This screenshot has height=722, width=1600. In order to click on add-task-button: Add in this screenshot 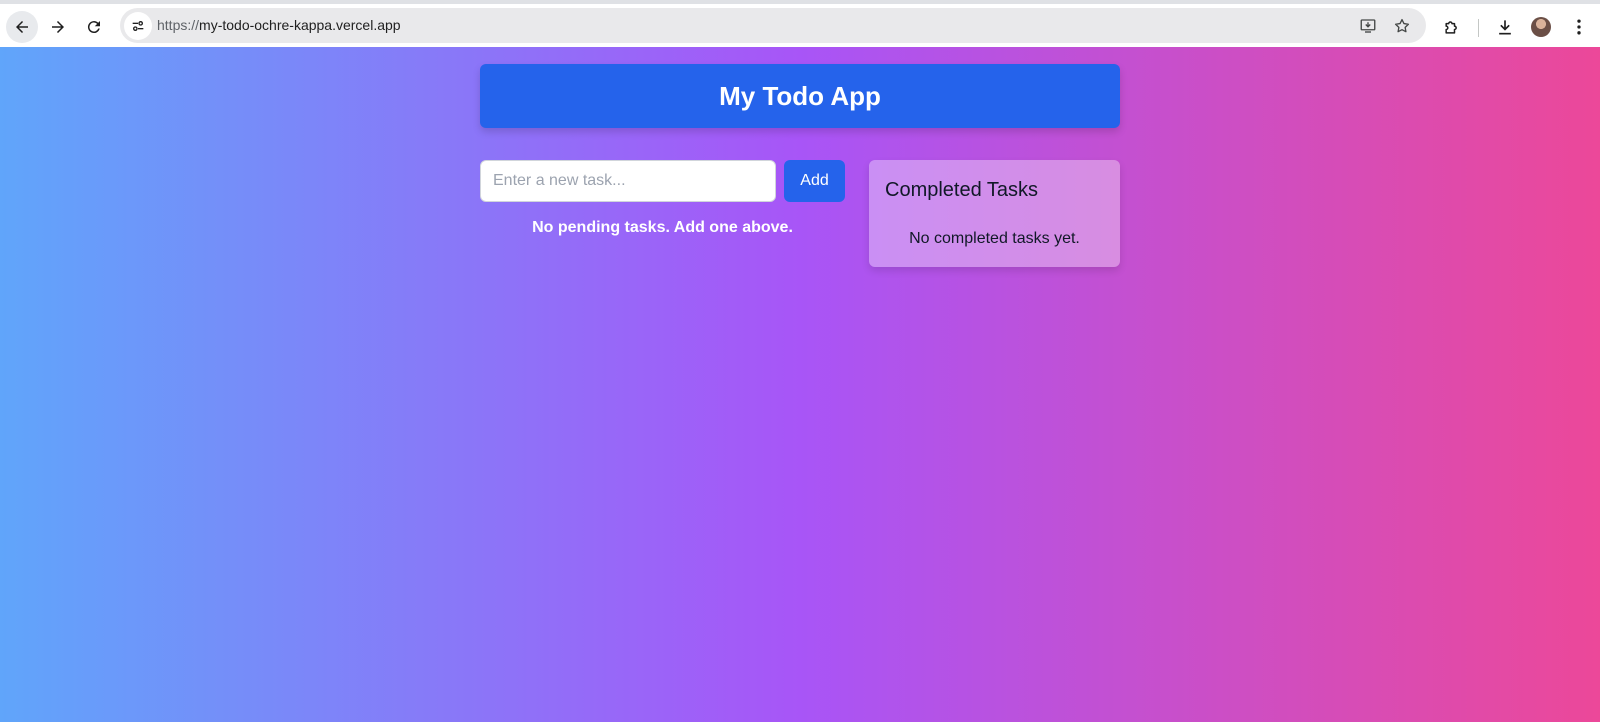, I will do `click(814, 181)`.